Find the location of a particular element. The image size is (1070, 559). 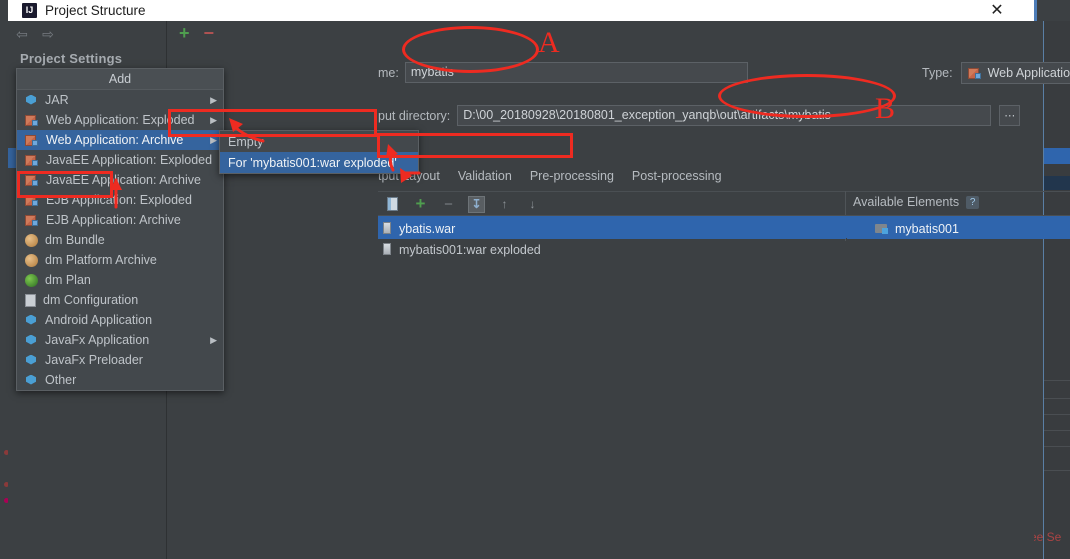

menu-item-label: JavaFx Application is located at coordinates (97, 340).